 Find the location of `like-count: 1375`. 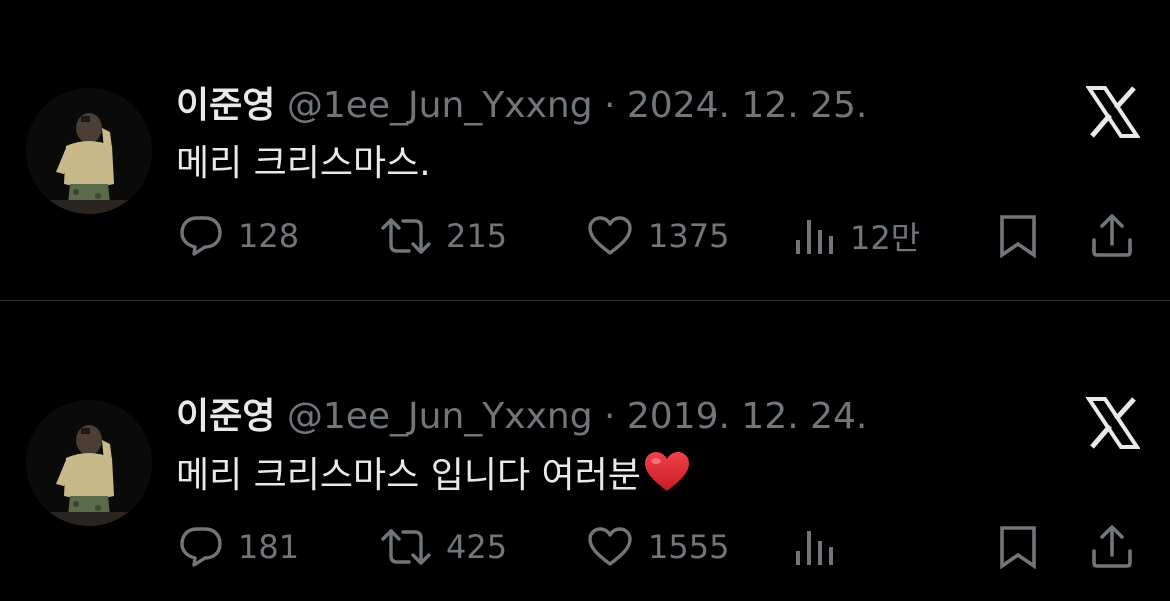

like-count: 1375 is located at coordinates (689, 236).